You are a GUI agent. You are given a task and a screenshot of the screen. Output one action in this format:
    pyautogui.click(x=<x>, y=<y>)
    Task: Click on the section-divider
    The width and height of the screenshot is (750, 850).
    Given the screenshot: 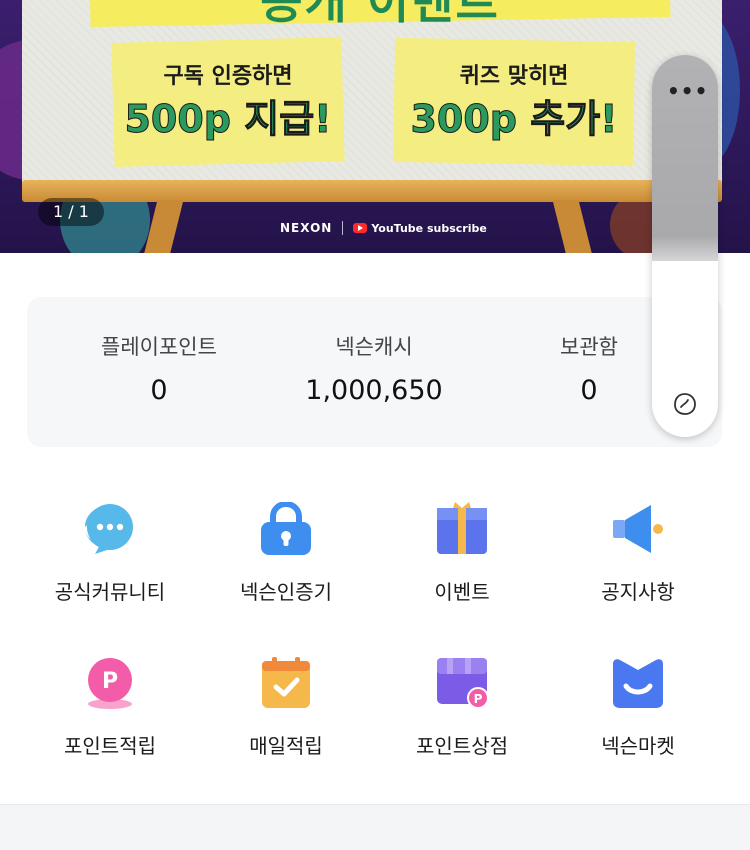 What is the action you would take?
    pyautogui.click(x=375, y=827)
    